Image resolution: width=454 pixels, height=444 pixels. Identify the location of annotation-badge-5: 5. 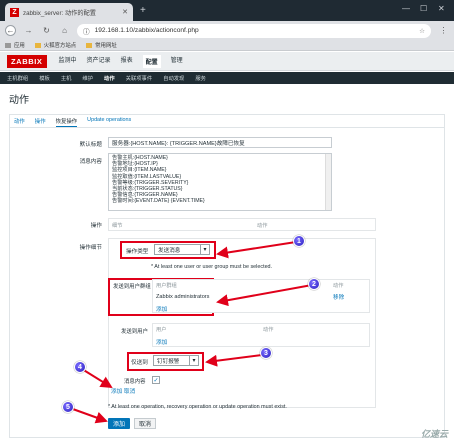
(68, 407).